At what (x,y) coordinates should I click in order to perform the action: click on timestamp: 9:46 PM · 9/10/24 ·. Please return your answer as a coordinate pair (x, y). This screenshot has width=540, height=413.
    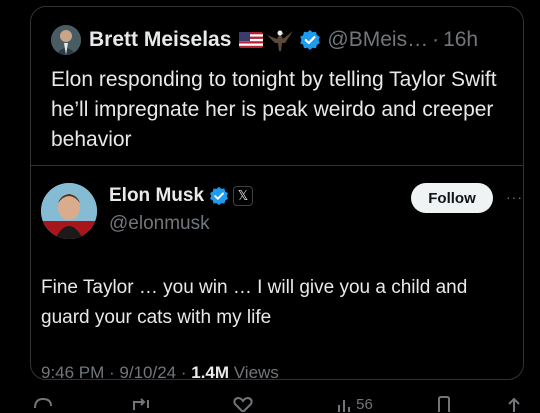
    Looking at the image, I should click on (116, 372).